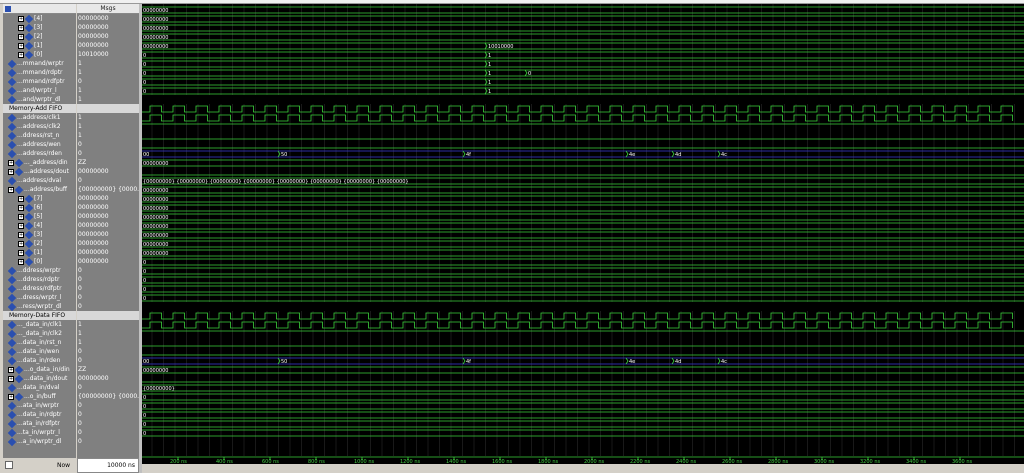 Image resolution: width=1024 pixels, height=473 pixels. Describe the element at coordinates (9, 465) in the screenshot. I see `cursor-icon` at that location.